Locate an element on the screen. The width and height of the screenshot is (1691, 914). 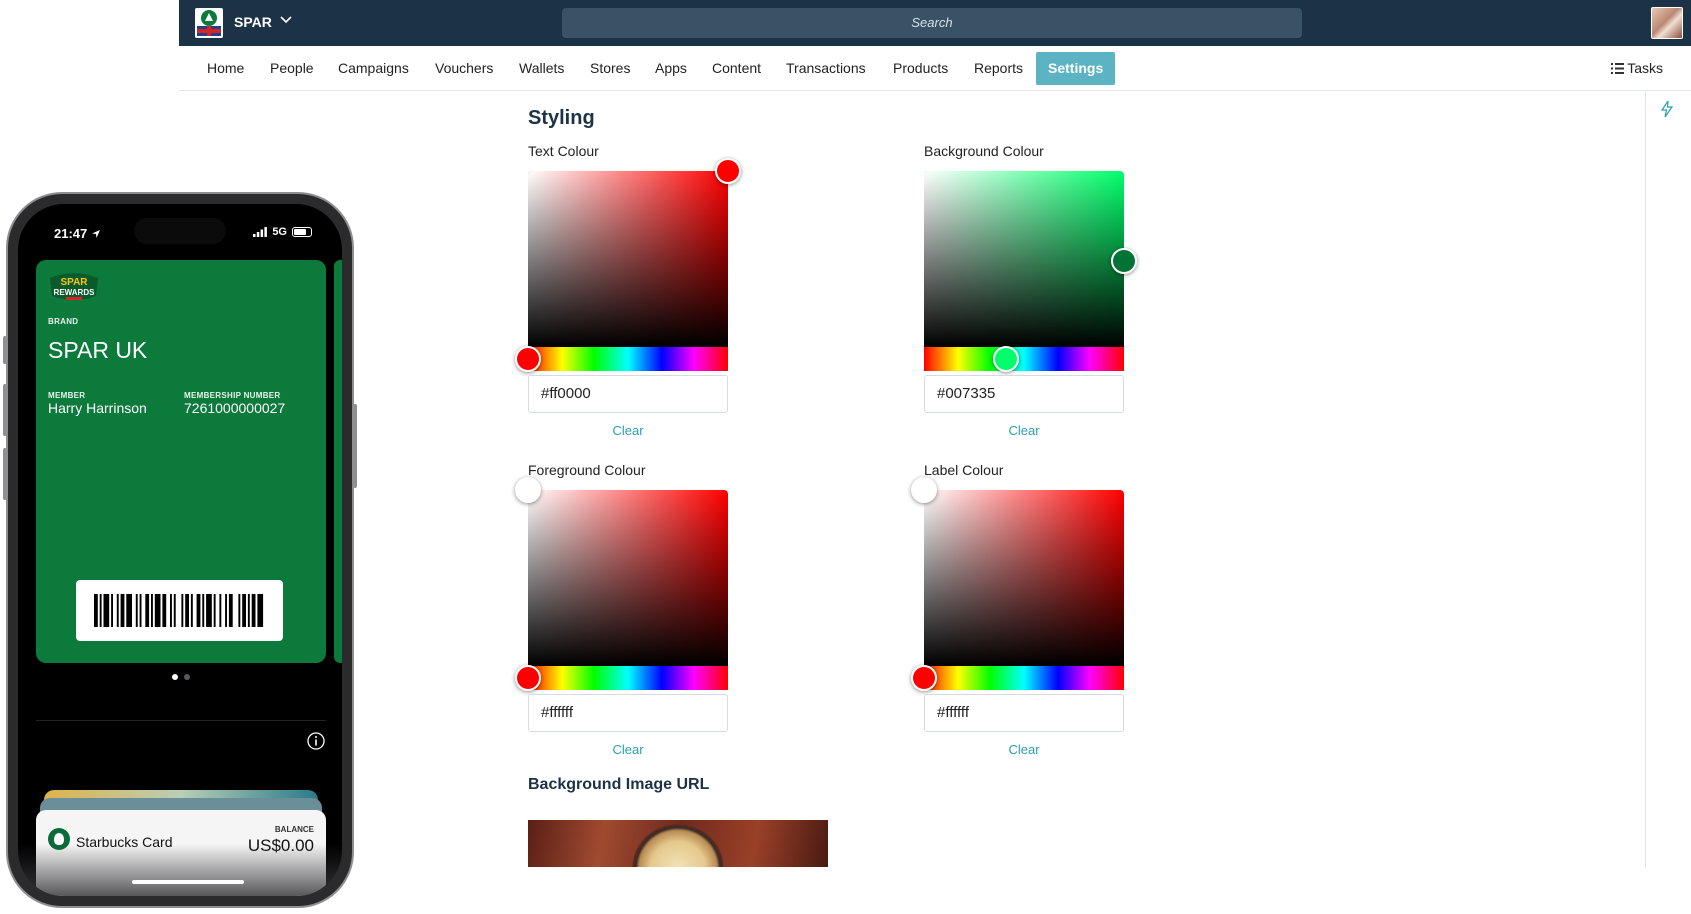
battery-icon is located at coordinates (302, 232).